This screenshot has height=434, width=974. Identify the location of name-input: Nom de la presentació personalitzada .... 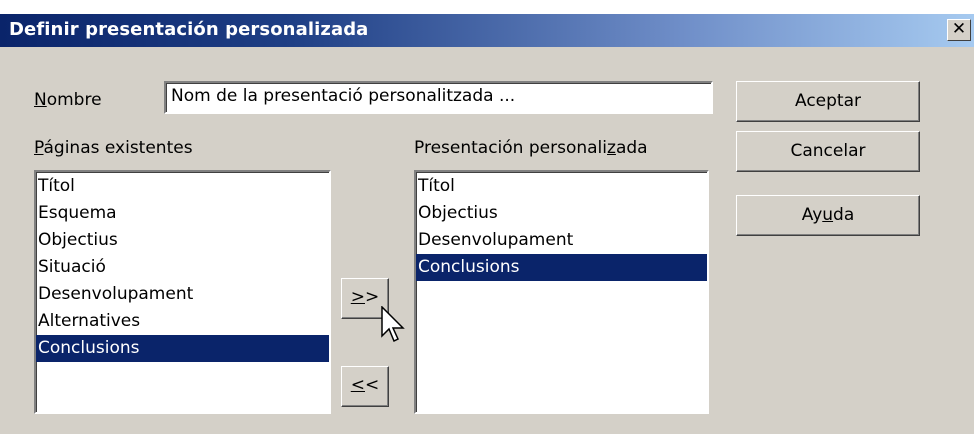
(438, 97).